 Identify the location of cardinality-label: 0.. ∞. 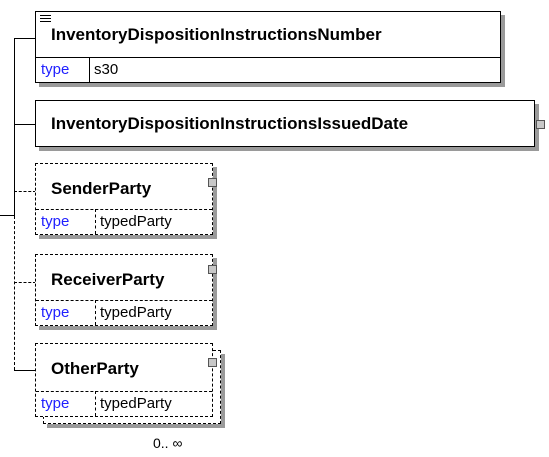
(168, 443).